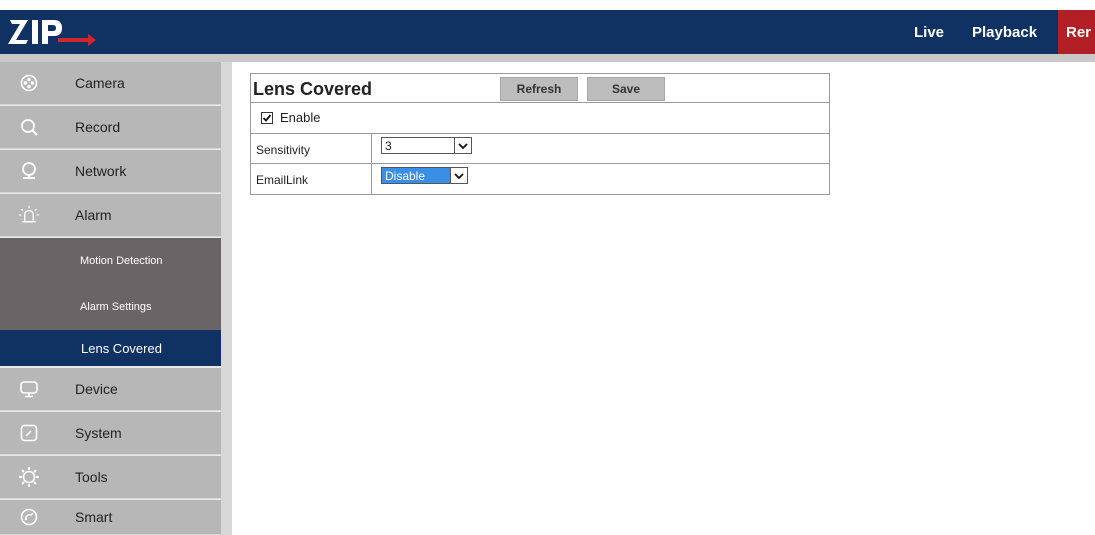  What do you see at coordinates (540, 118) in the screenshot?
I see `enable-row: Enable` at bounding box center [540, 118].